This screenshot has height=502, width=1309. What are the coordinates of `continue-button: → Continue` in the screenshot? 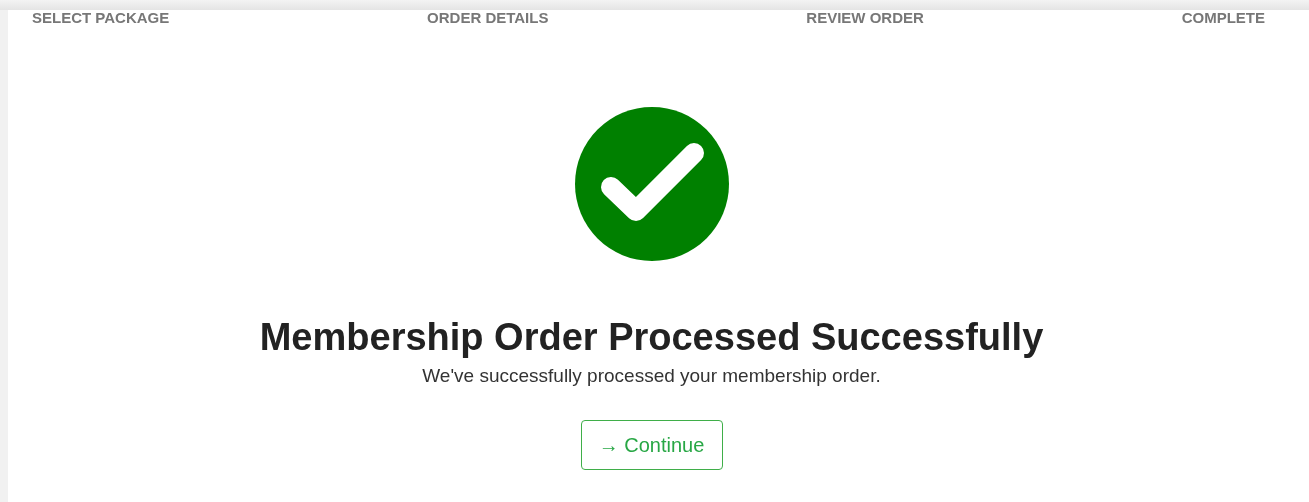 It's located at (651, 445).